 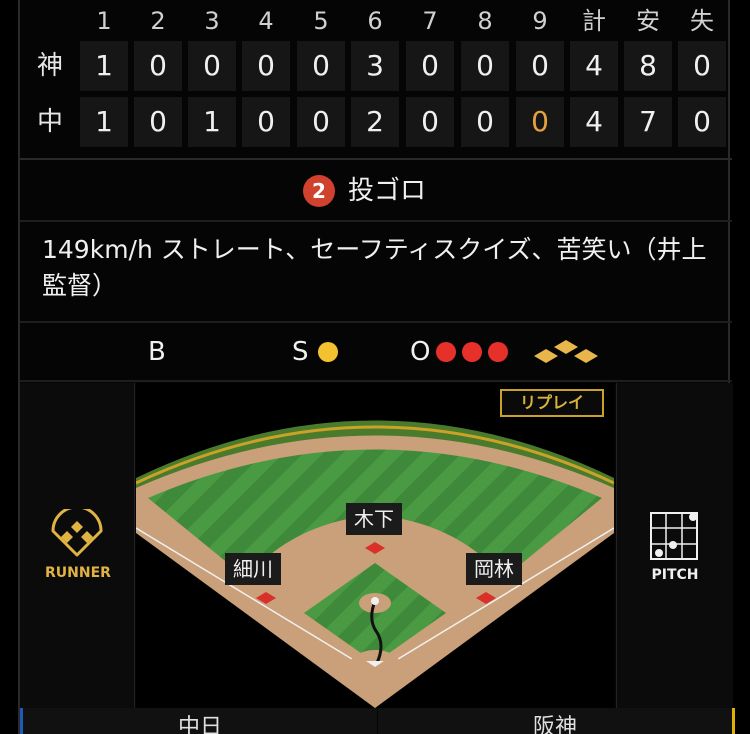 What do you see at coordinates (702, 21) in the screenshot?
I see `errors-header: 失` at bounding box center [702, 21].